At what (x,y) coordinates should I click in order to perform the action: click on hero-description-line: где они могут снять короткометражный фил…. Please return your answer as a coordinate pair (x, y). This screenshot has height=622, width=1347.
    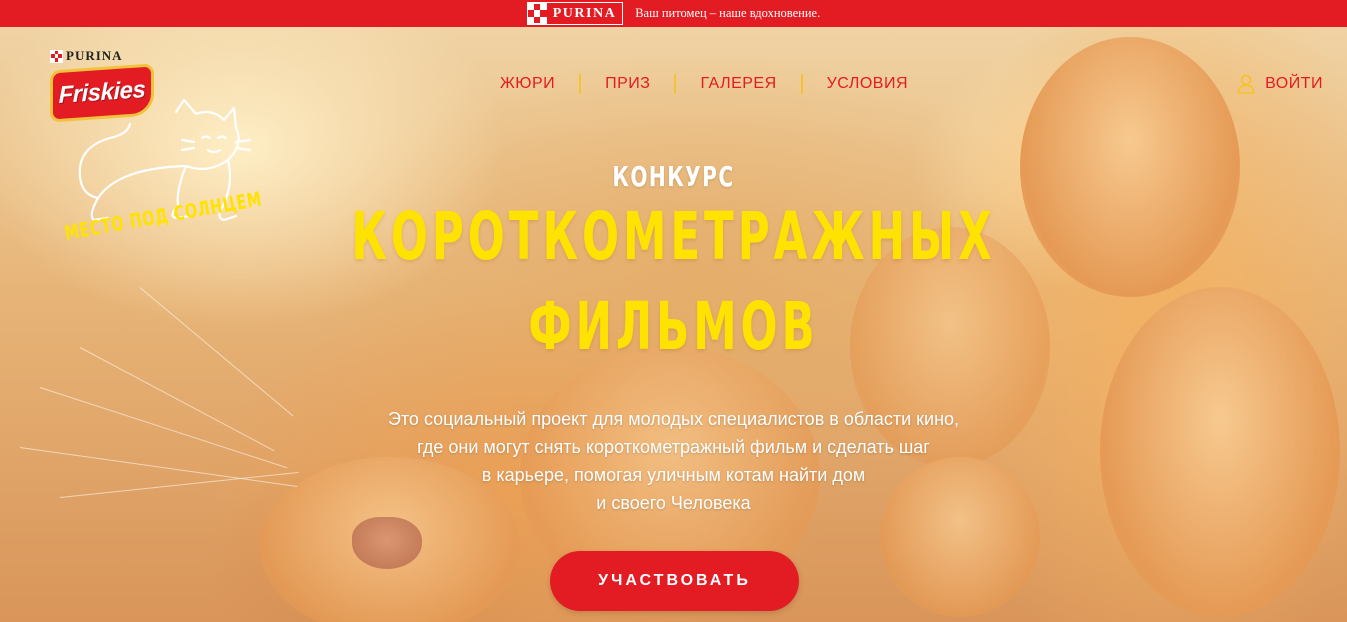
    Looking at the image, I should click on (673, 447).